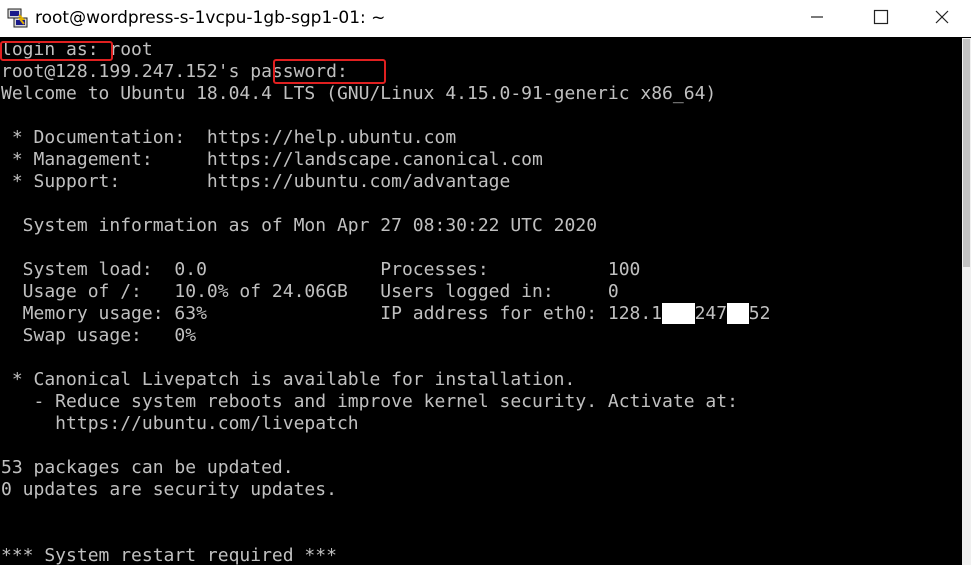 The width and height of the screenshot is (971, 565). I want to click on terminal-text: https://ubuntu.com/livepatch, so click(180, 423).